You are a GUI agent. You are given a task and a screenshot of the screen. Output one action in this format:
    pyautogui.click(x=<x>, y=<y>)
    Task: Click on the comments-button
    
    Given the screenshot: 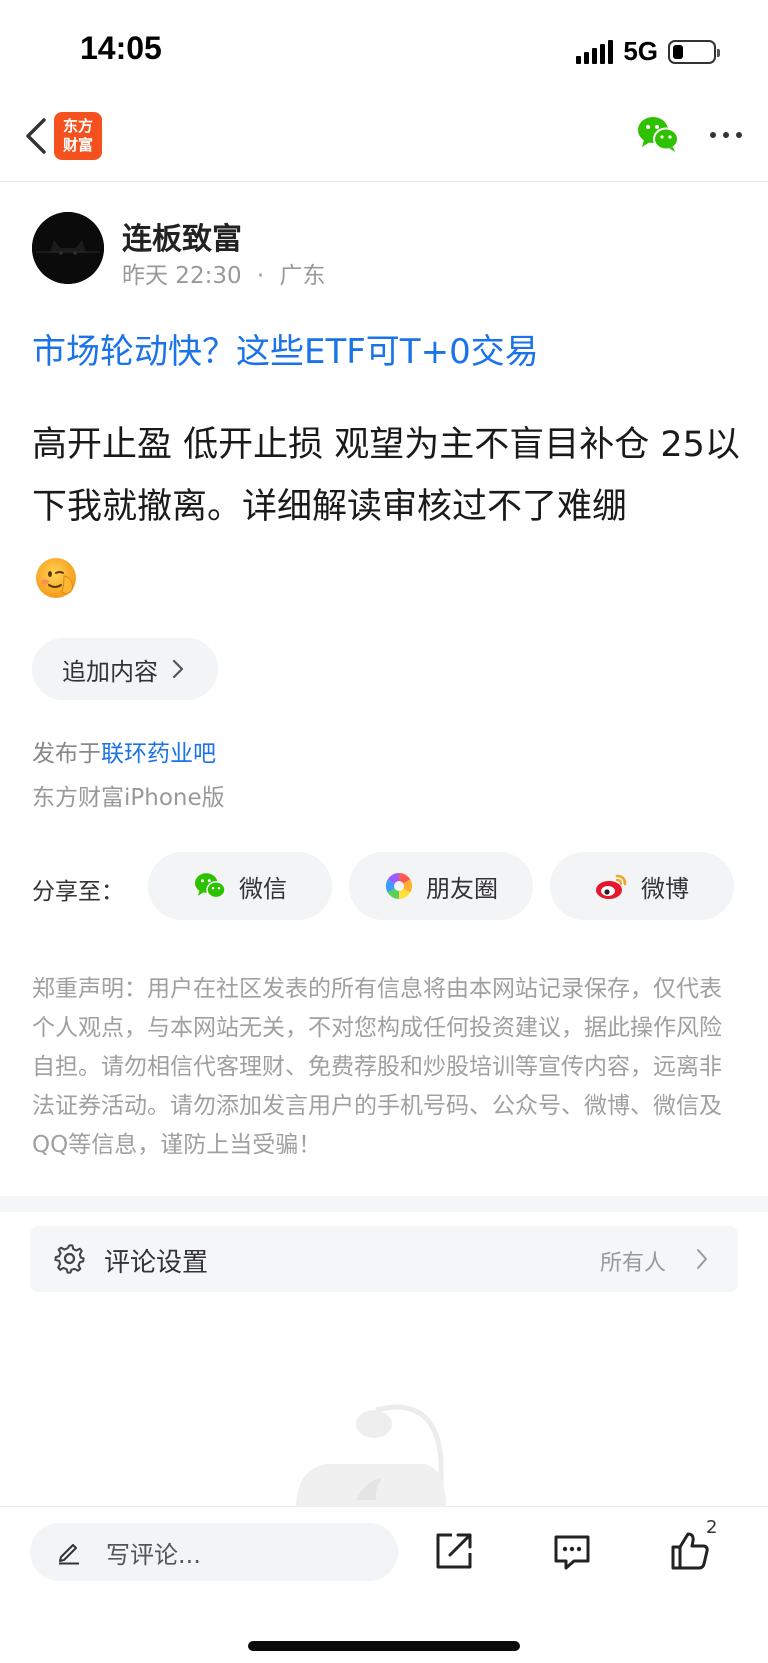 What is the action you would take?
    pyautogui.click(x=572, y=1551)
    